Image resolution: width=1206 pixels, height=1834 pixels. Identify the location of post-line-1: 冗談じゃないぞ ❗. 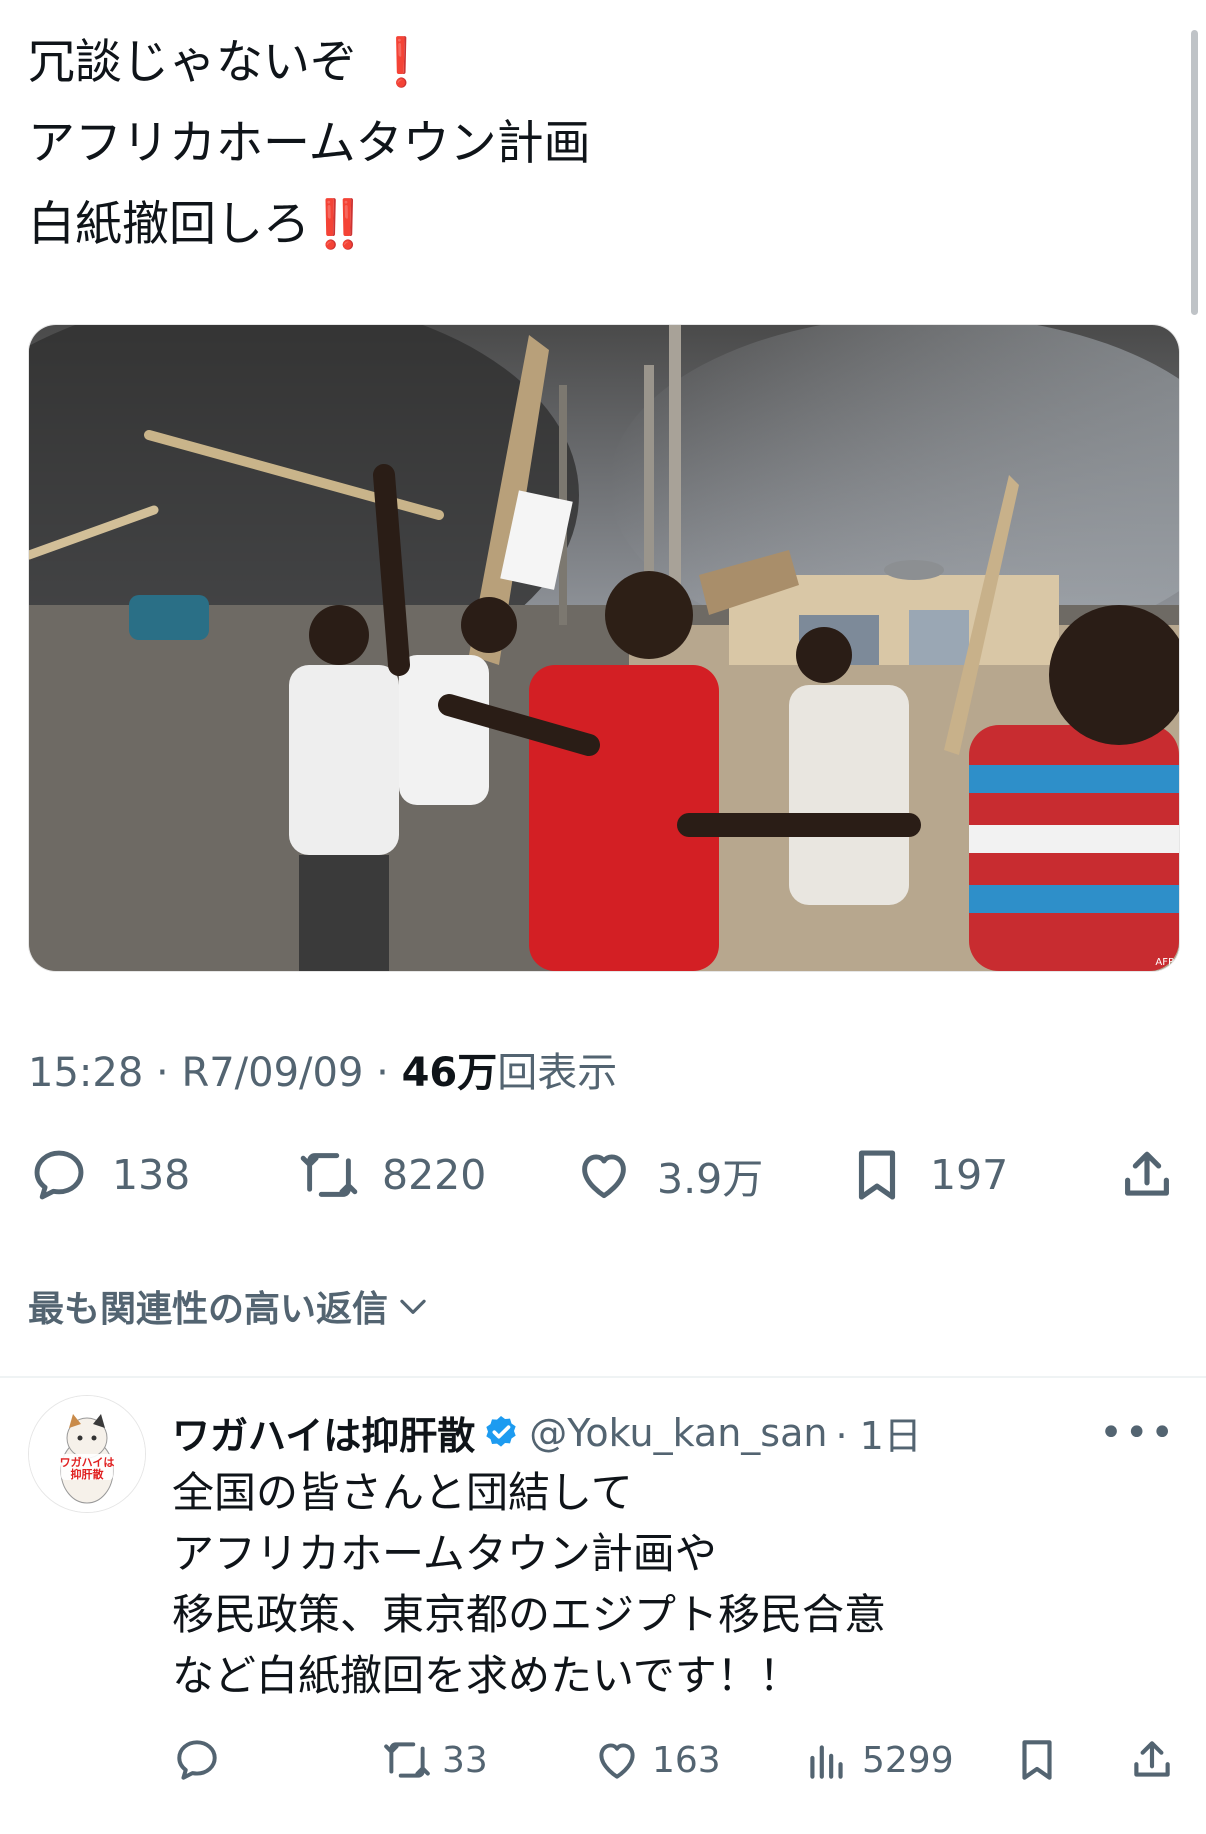
(229, 62).